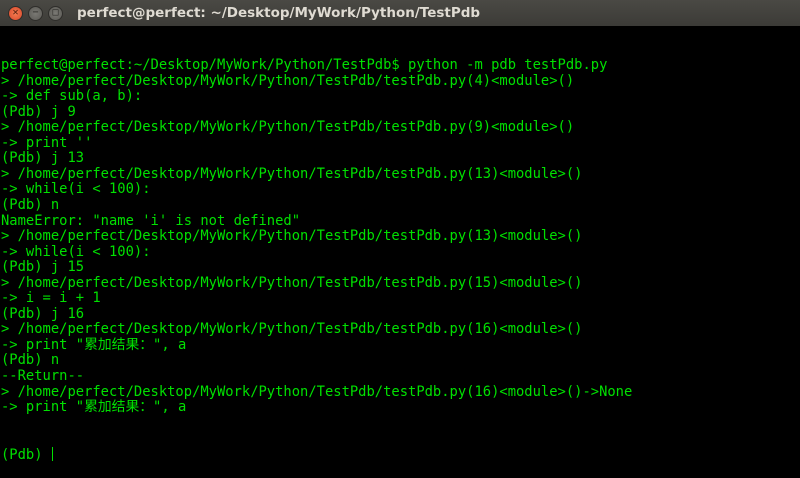 The image size is (800, 478). I want to click on maximize-icon: □, so click(55, 12).